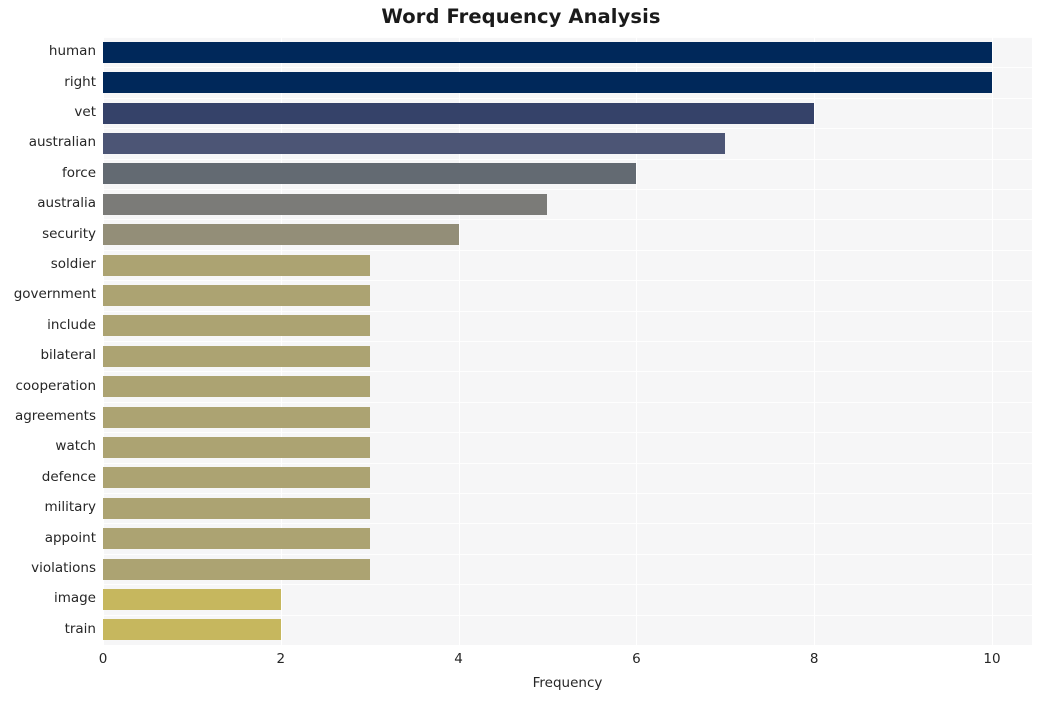 This screenshot has width=1042, height=701. I want to click on bar-bilateral, so click(236, 356).